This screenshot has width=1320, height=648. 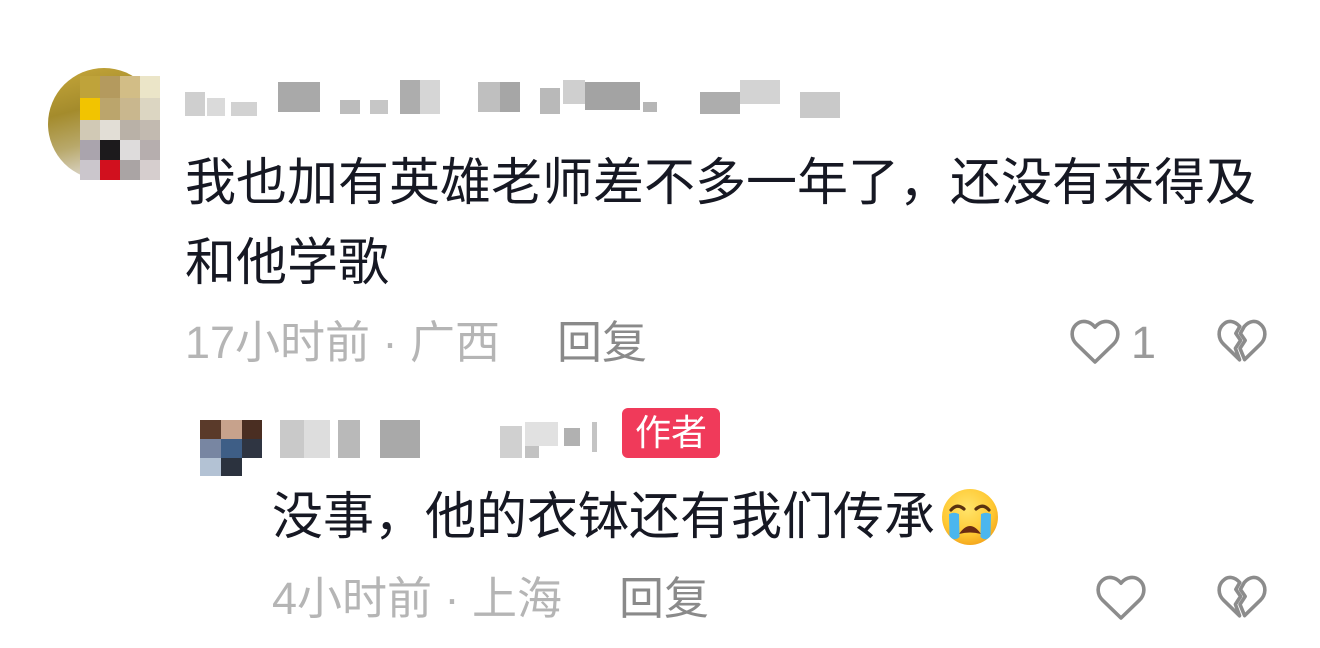 What do you see at coordinates (1144, 342) in the screenshot?
I see `like-count: 1` at bounding box center [1144, 342].